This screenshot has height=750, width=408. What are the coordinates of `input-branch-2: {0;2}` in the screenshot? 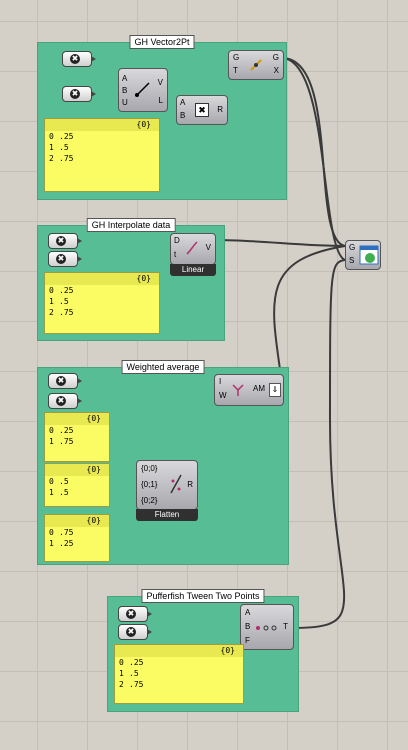 It's located at (149, 501).